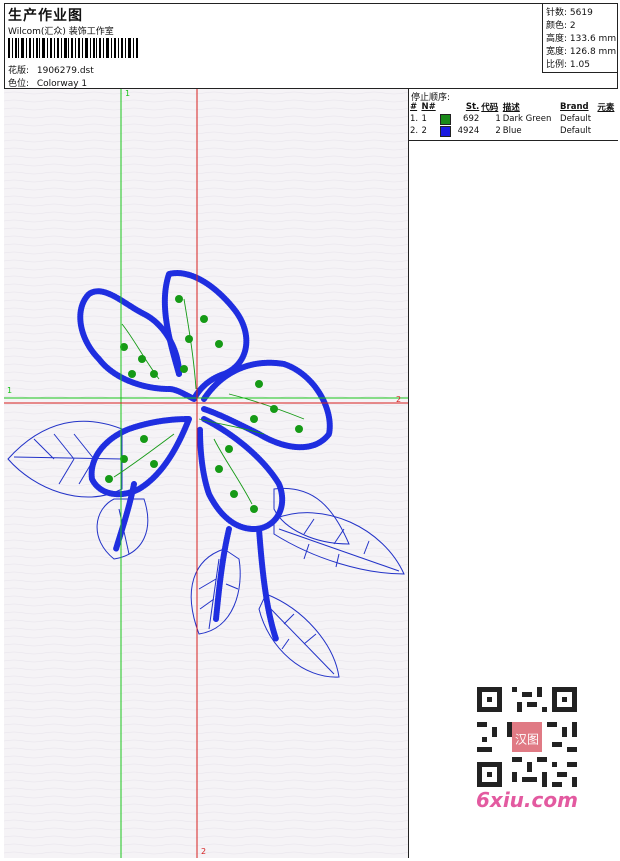  I want to click on colorway-key: 色位:, so click(19, 84).